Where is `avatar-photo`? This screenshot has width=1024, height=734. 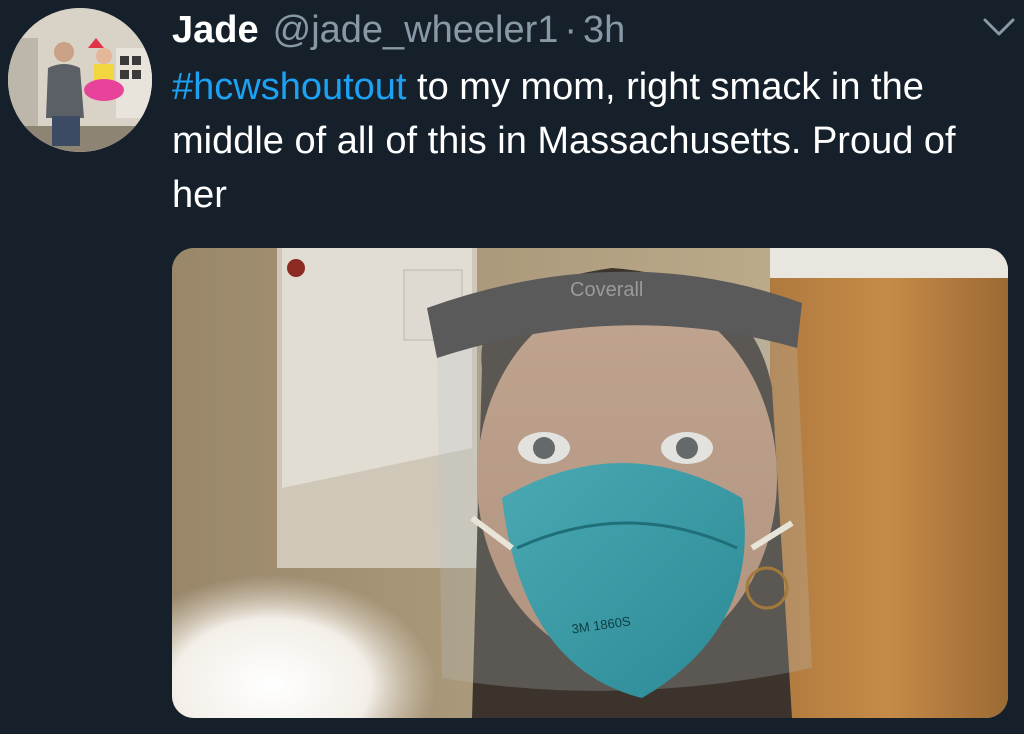
avatar-photo is located at coordinates (80, 80).